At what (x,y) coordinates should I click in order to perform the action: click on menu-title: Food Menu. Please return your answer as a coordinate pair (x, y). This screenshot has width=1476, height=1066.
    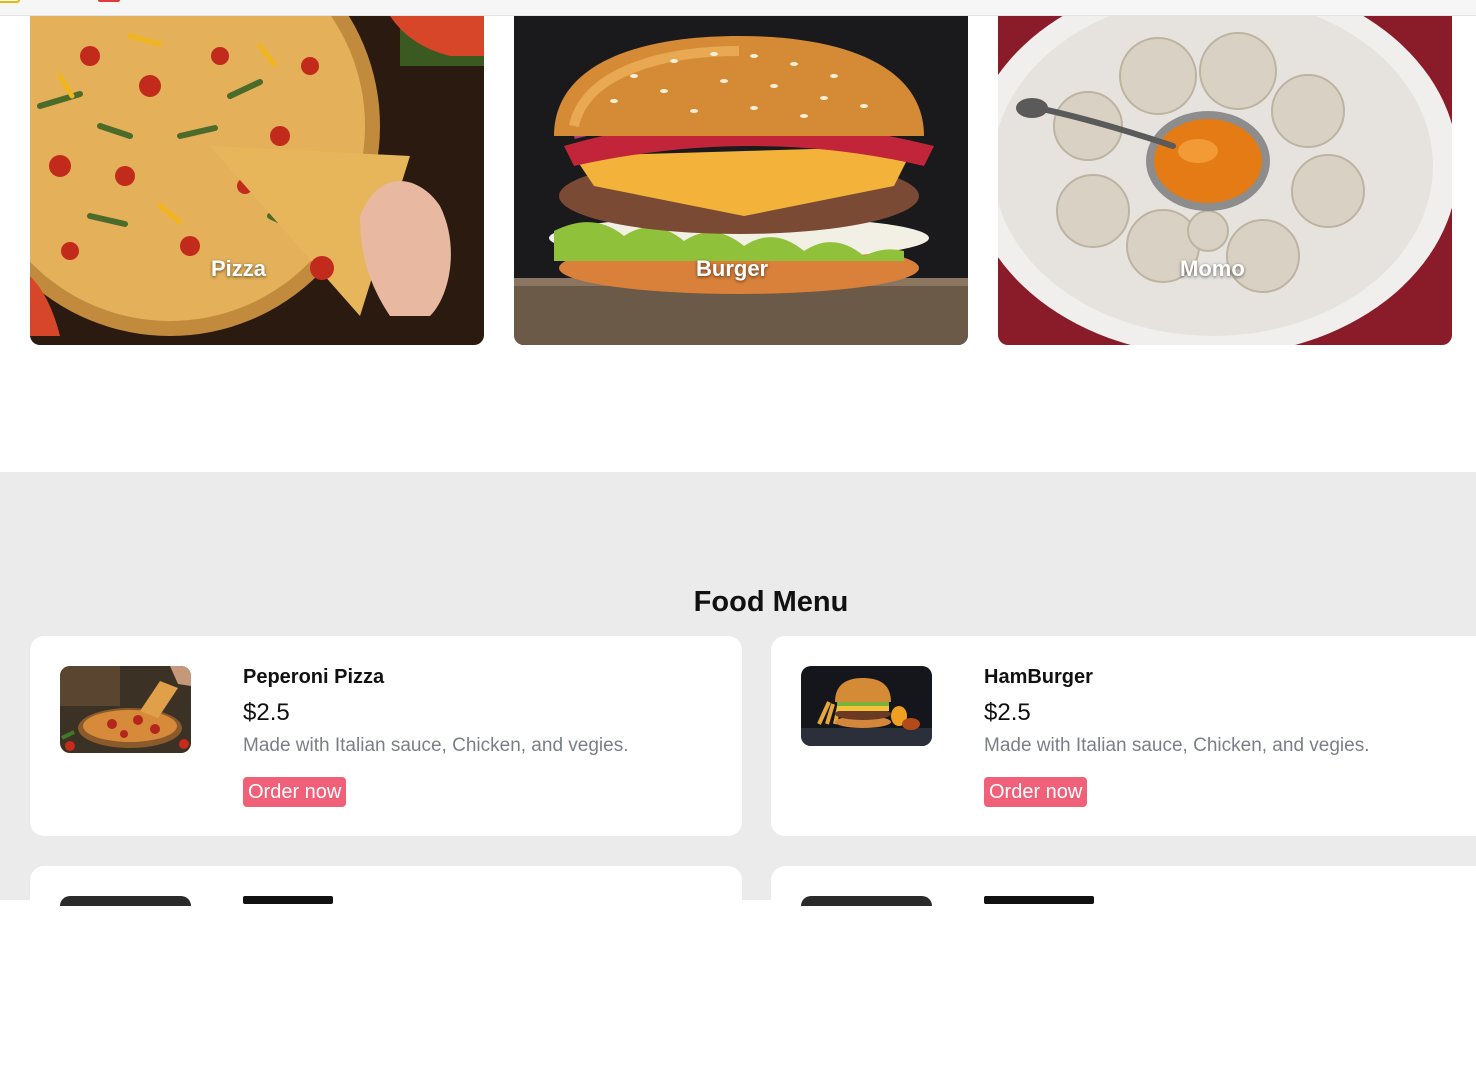
    Looking at the image, I should click on (771, 602).